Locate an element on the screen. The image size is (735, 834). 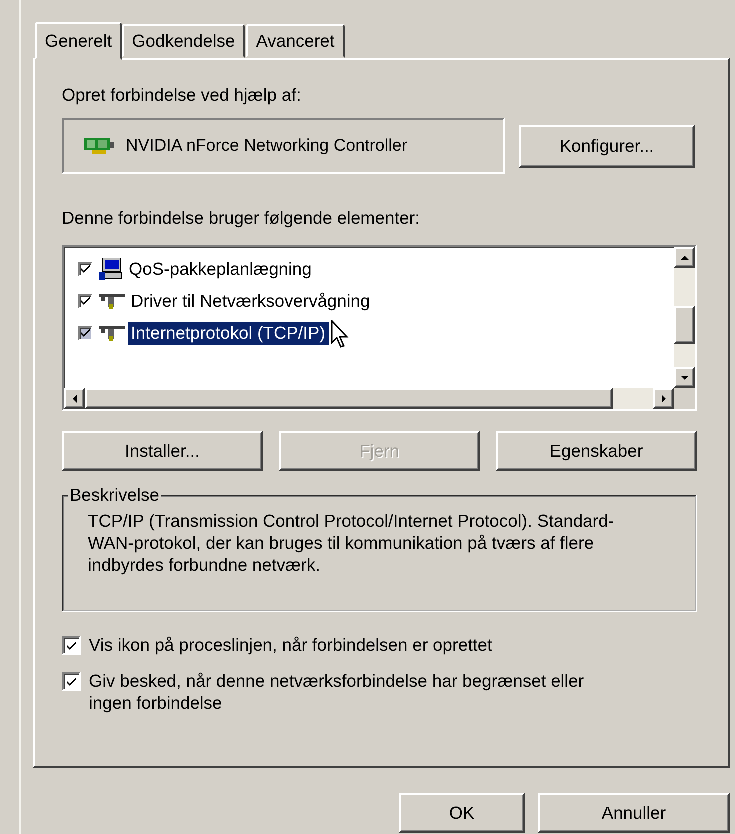
checkbox-label: Giv besked, når denne netværksforbindelse har begrænset eller ingen forbindelse is located at coordinates (337, 692).